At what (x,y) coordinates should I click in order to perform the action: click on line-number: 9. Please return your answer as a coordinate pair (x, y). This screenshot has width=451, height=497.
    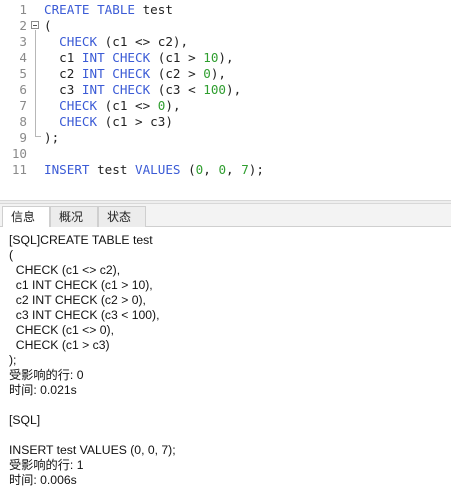
    Looking at the image, I should click on (23, 137).